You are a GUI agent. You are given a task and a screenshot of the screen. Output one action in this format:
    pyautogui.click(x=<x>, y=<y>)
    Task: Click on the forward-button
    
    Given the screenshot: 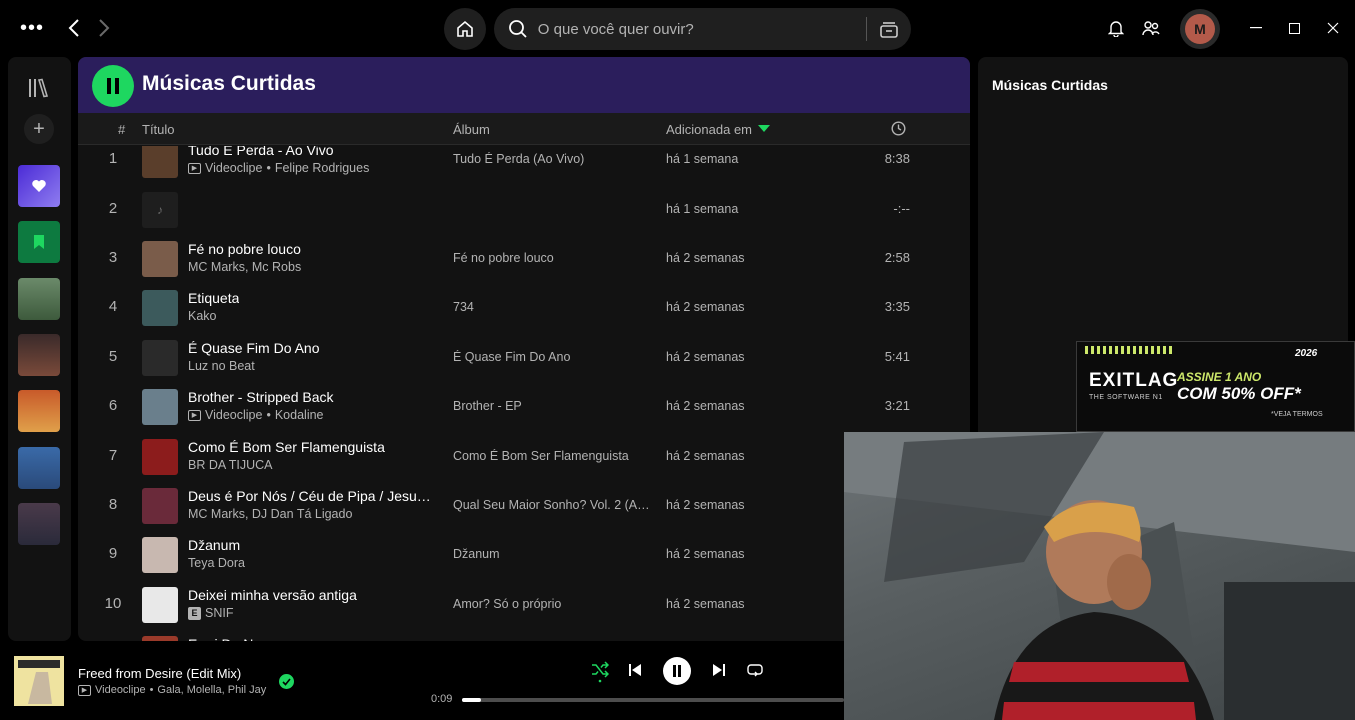 What is the action you would take?
    pyautogui.click(x=104, y=28)
    